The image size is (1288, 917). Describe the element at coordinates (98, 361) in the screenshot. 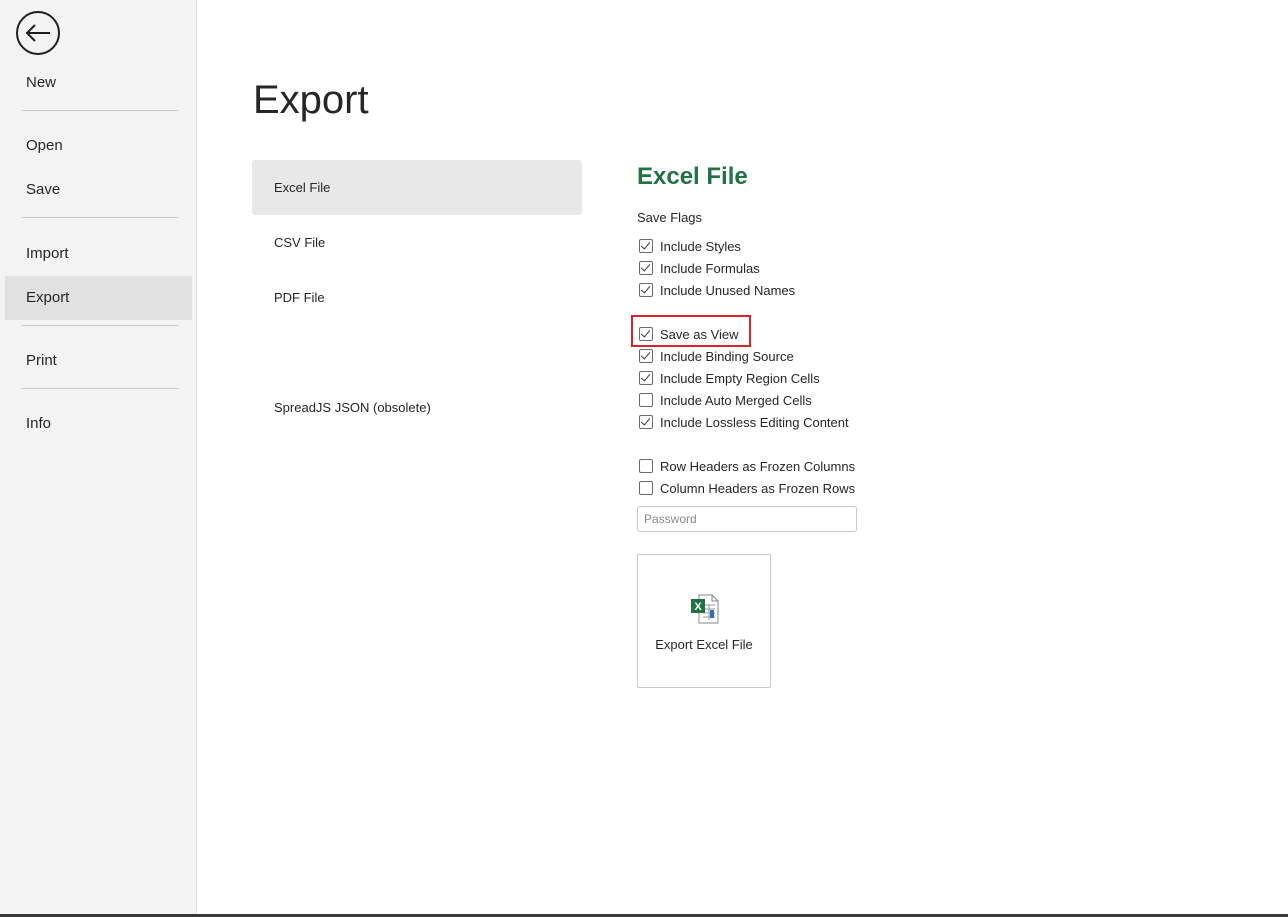

I see `sidebar-item-print: Print` at that location.